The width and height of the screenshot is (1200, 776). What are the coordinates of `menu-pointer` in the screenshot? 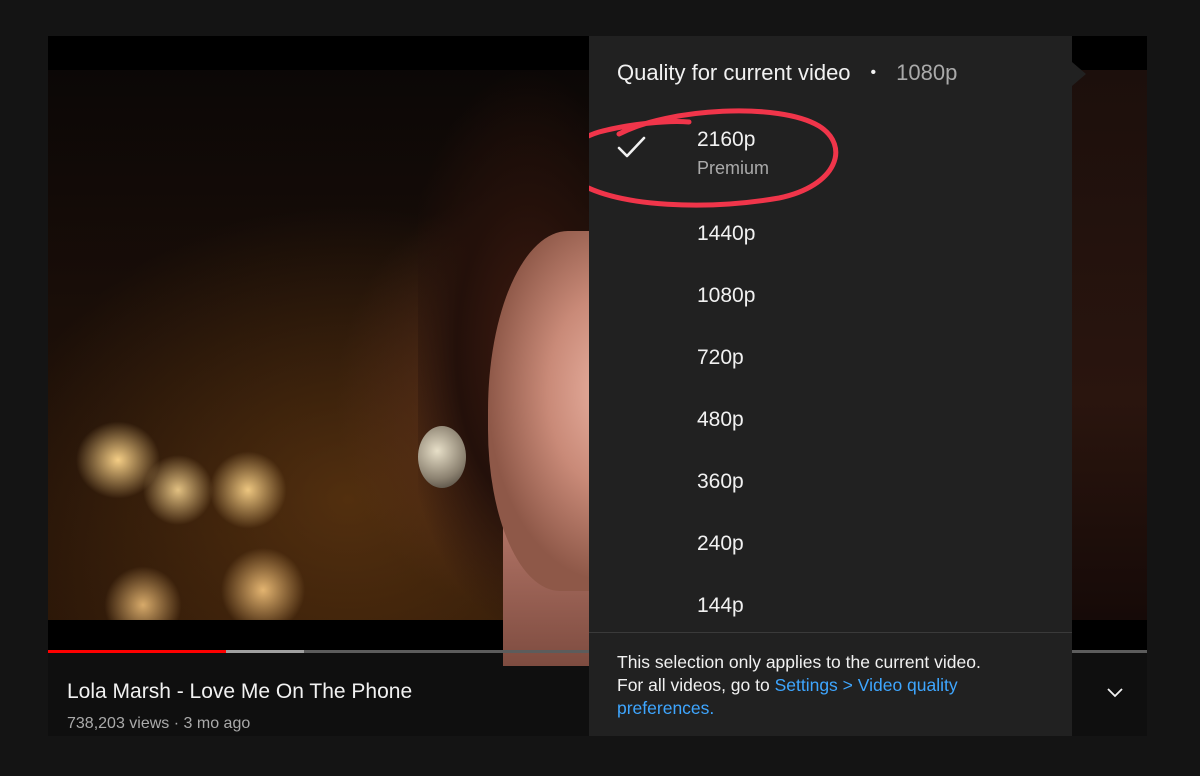 It's located at (1079, 74).